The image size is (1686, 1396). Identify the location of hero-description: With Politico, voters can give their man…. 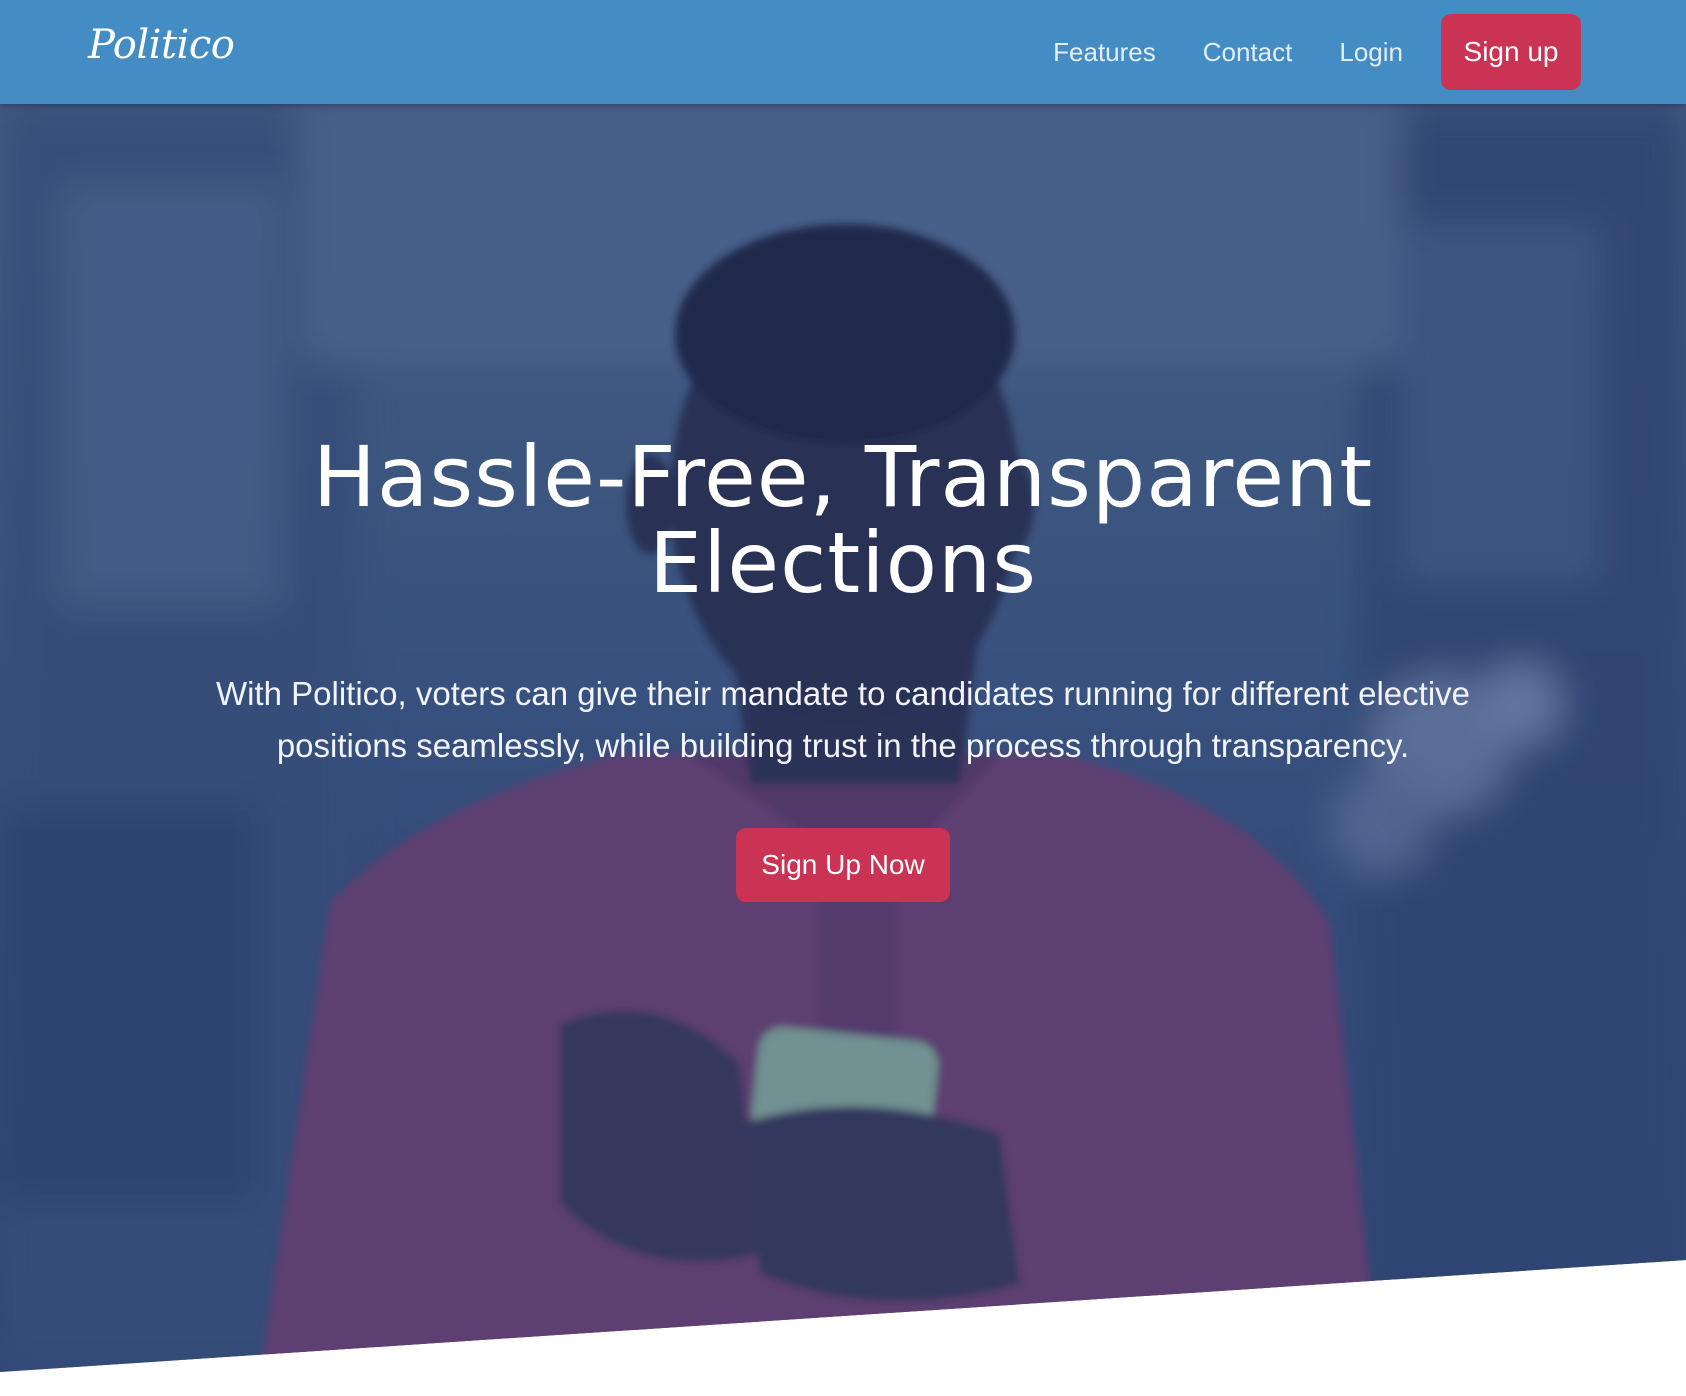
(843, 719).